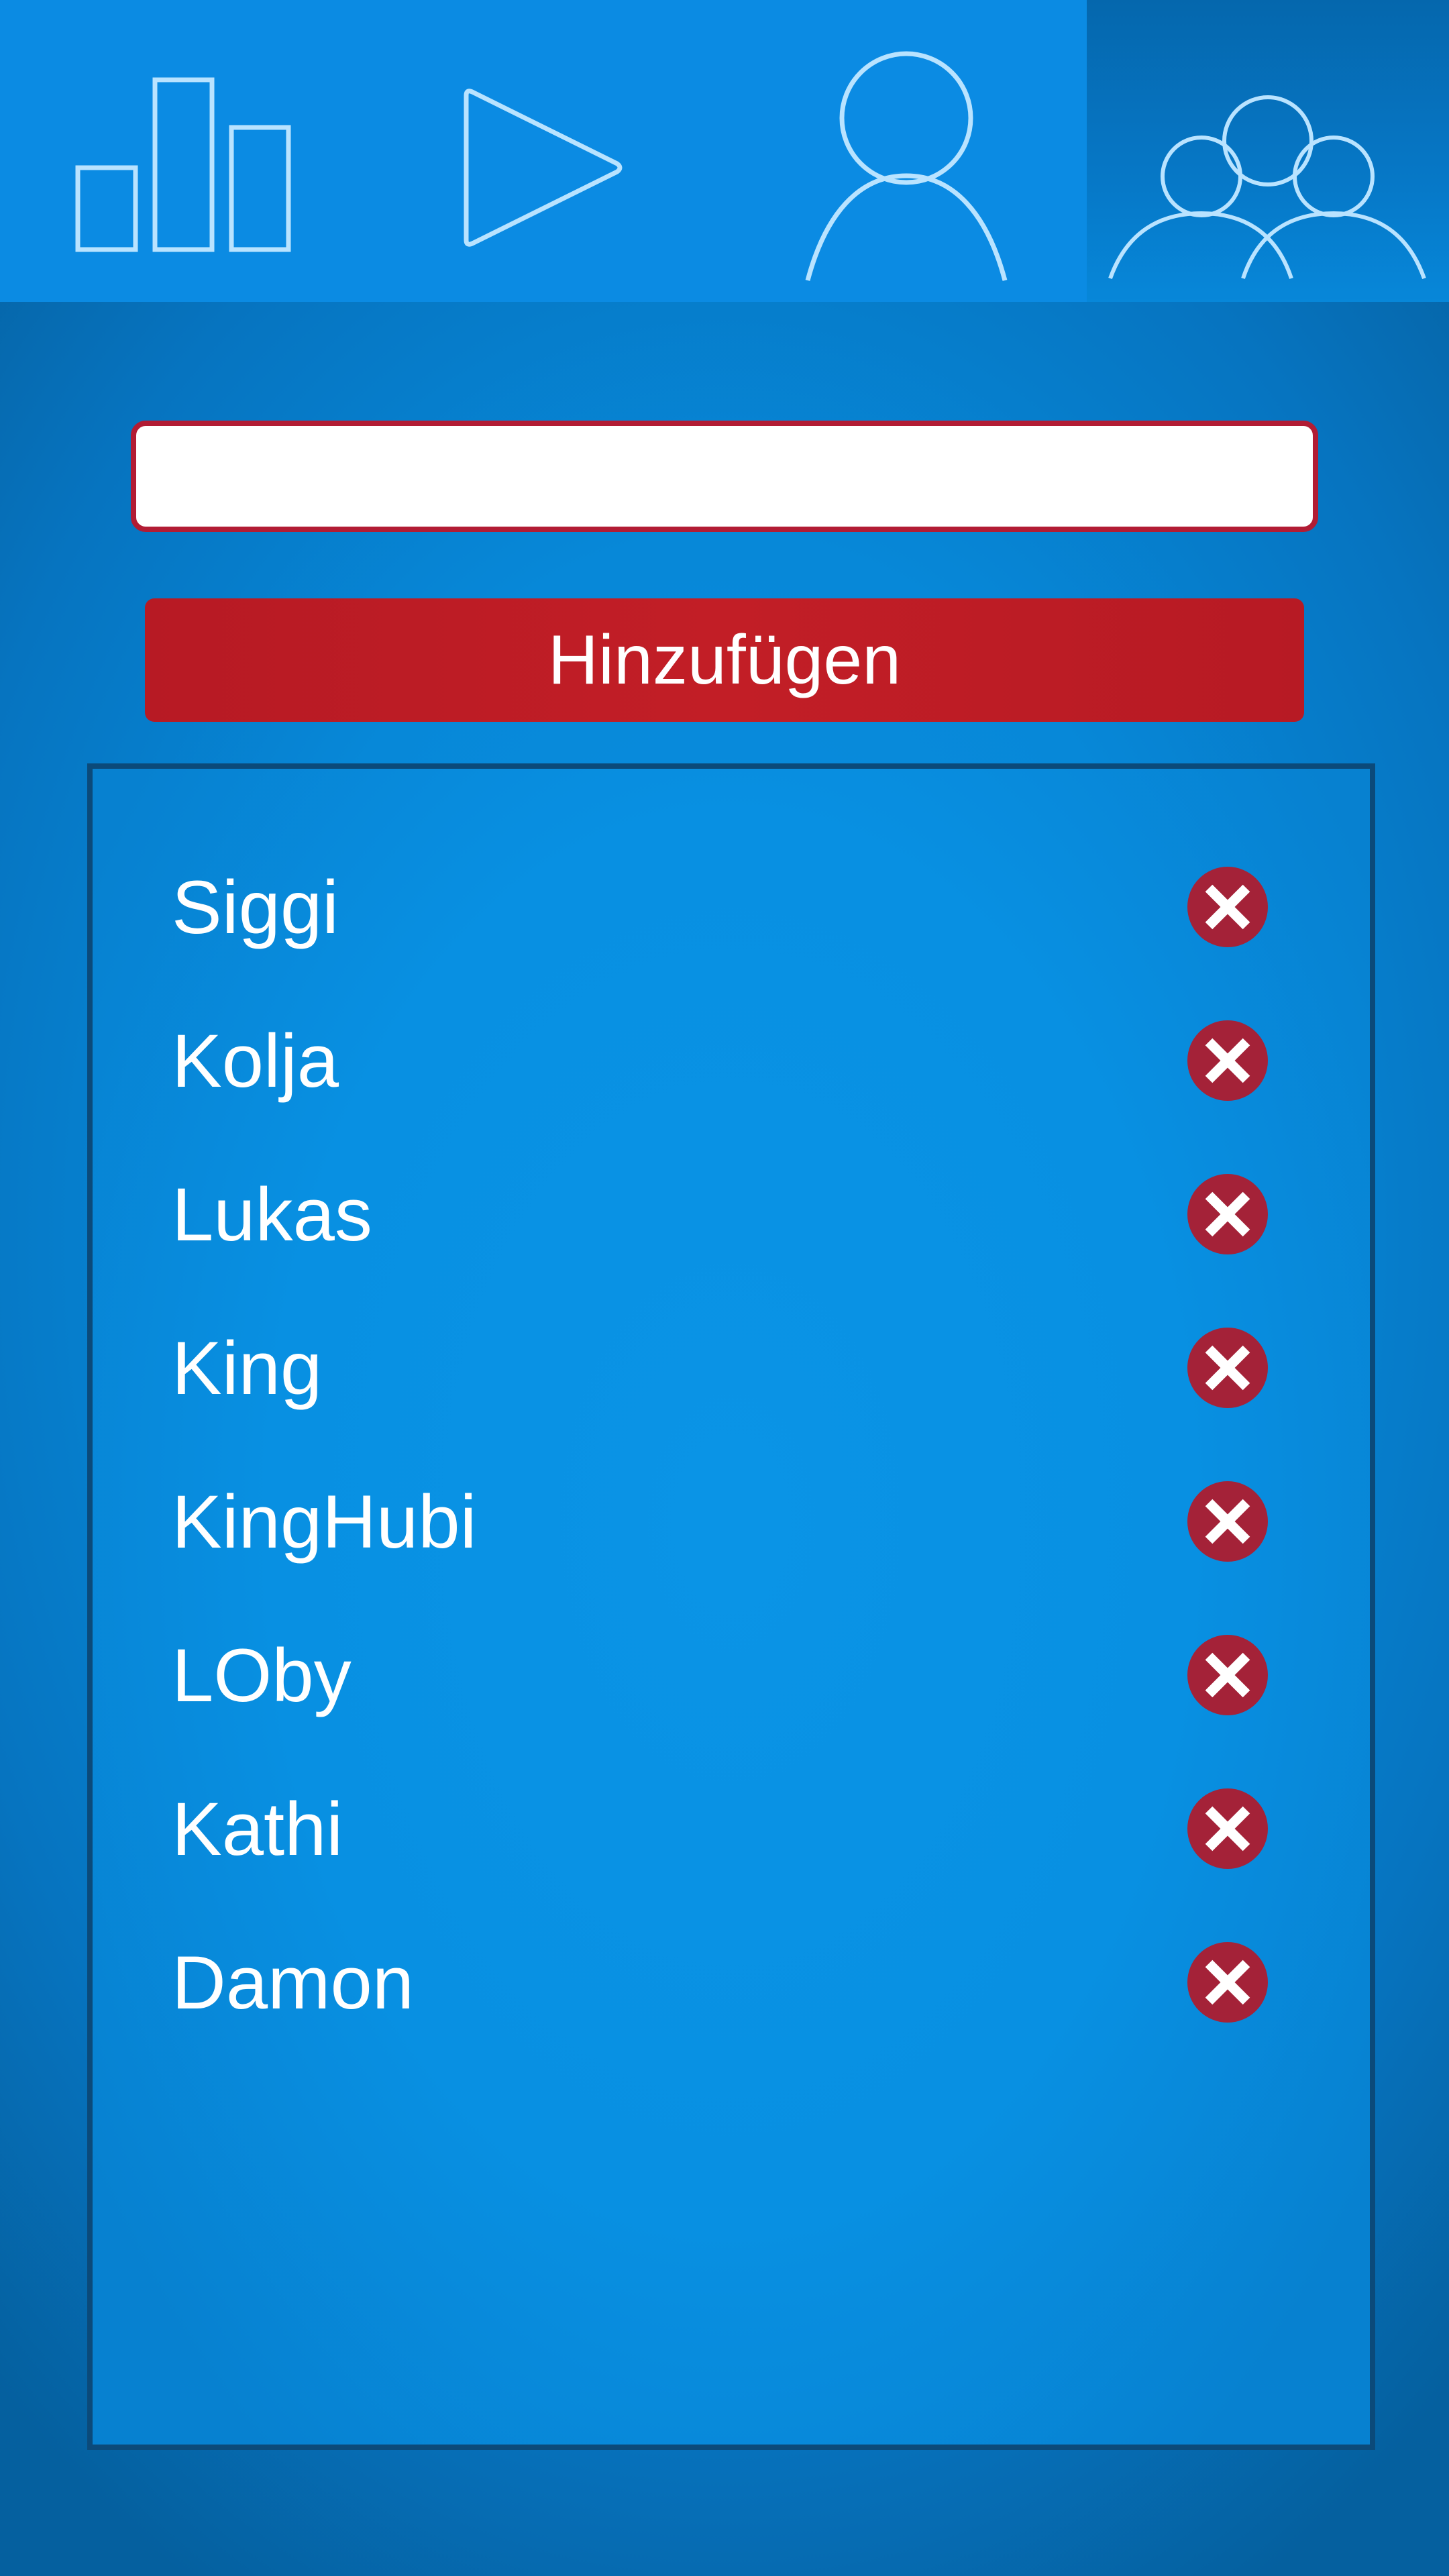 The height and width of the screenshot is (2576, 1449). What do you see at coordinates (724, 660) in the screenshot?
I see `add-player-button: Hinzufügen` at bounding box center [724, 660].